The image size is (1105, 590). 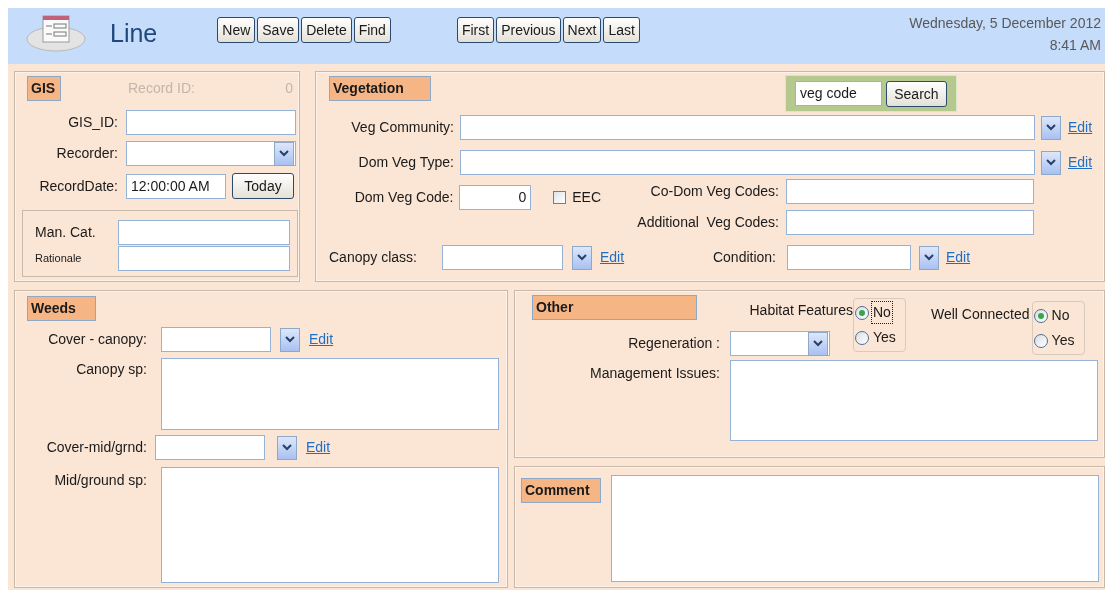 I want to click on form-title: Line, so click(x=134, y=34).